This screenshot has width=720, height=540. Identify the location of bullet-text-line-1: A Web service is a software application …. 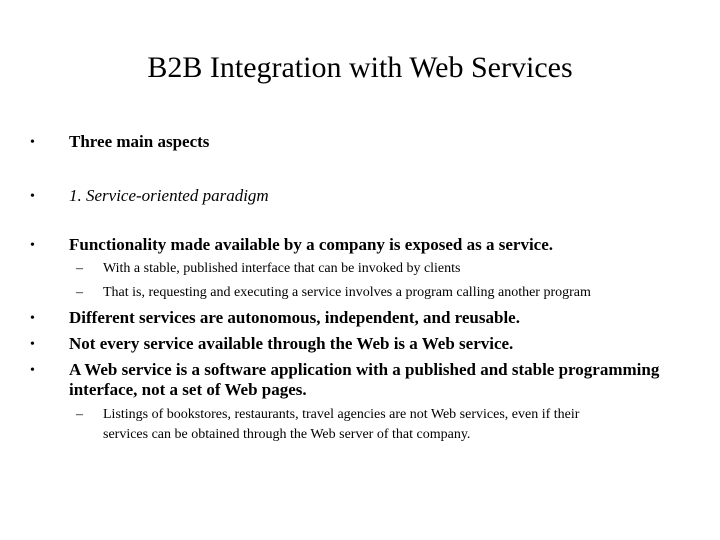
(364, 369).